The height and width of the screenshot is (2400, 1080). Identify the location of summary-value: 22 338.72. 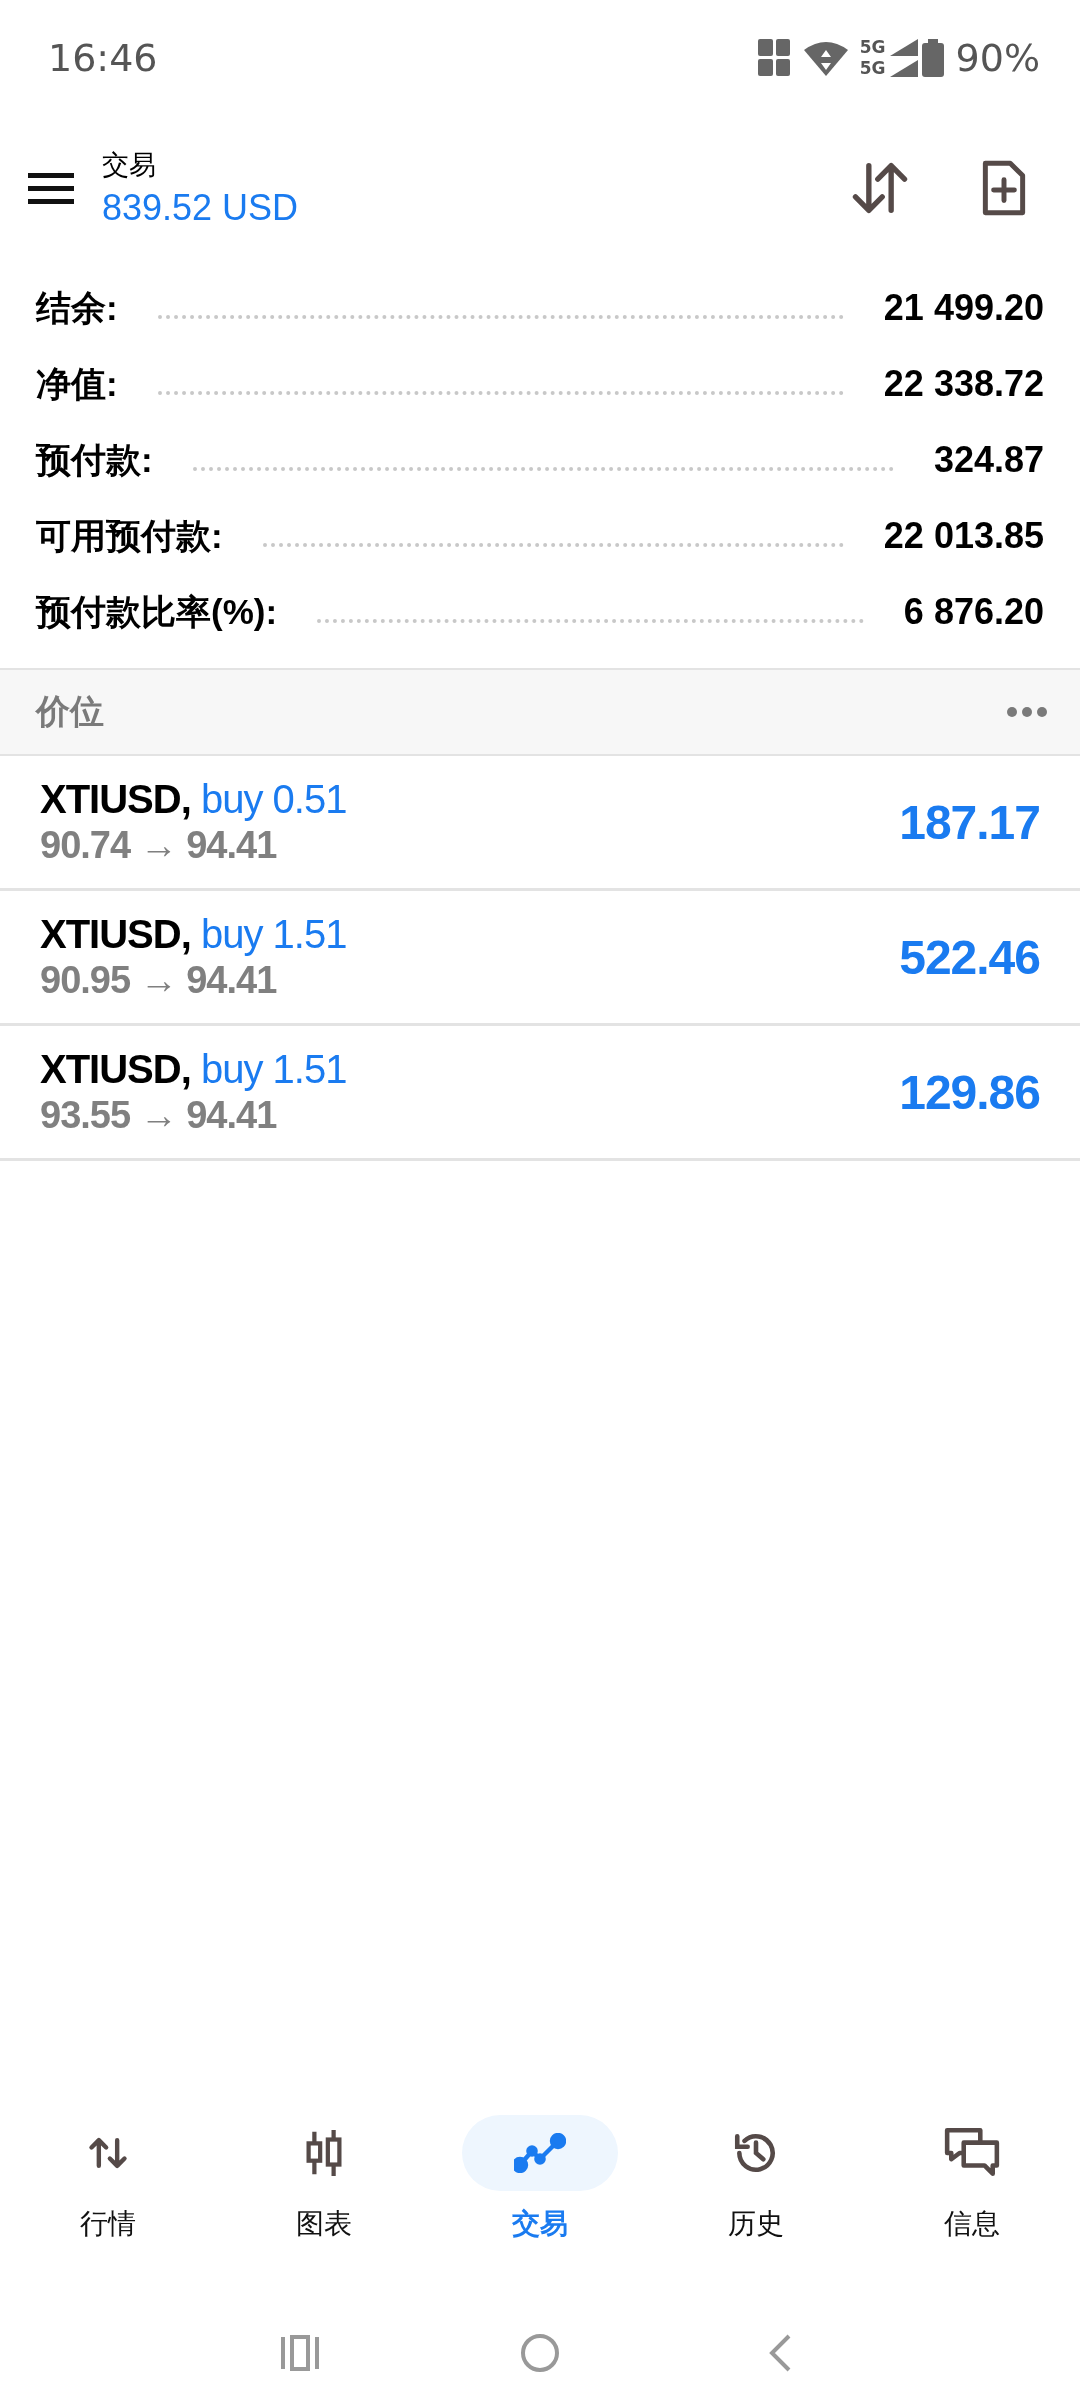
(963, 384).